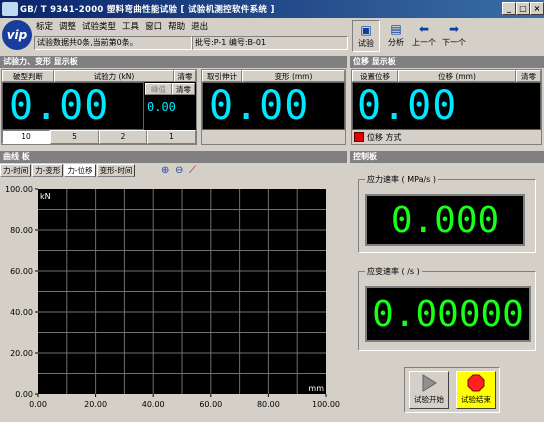 This screenshot has width=544, height=422. I want to click on force-value: 0.00, so click(59, 106).